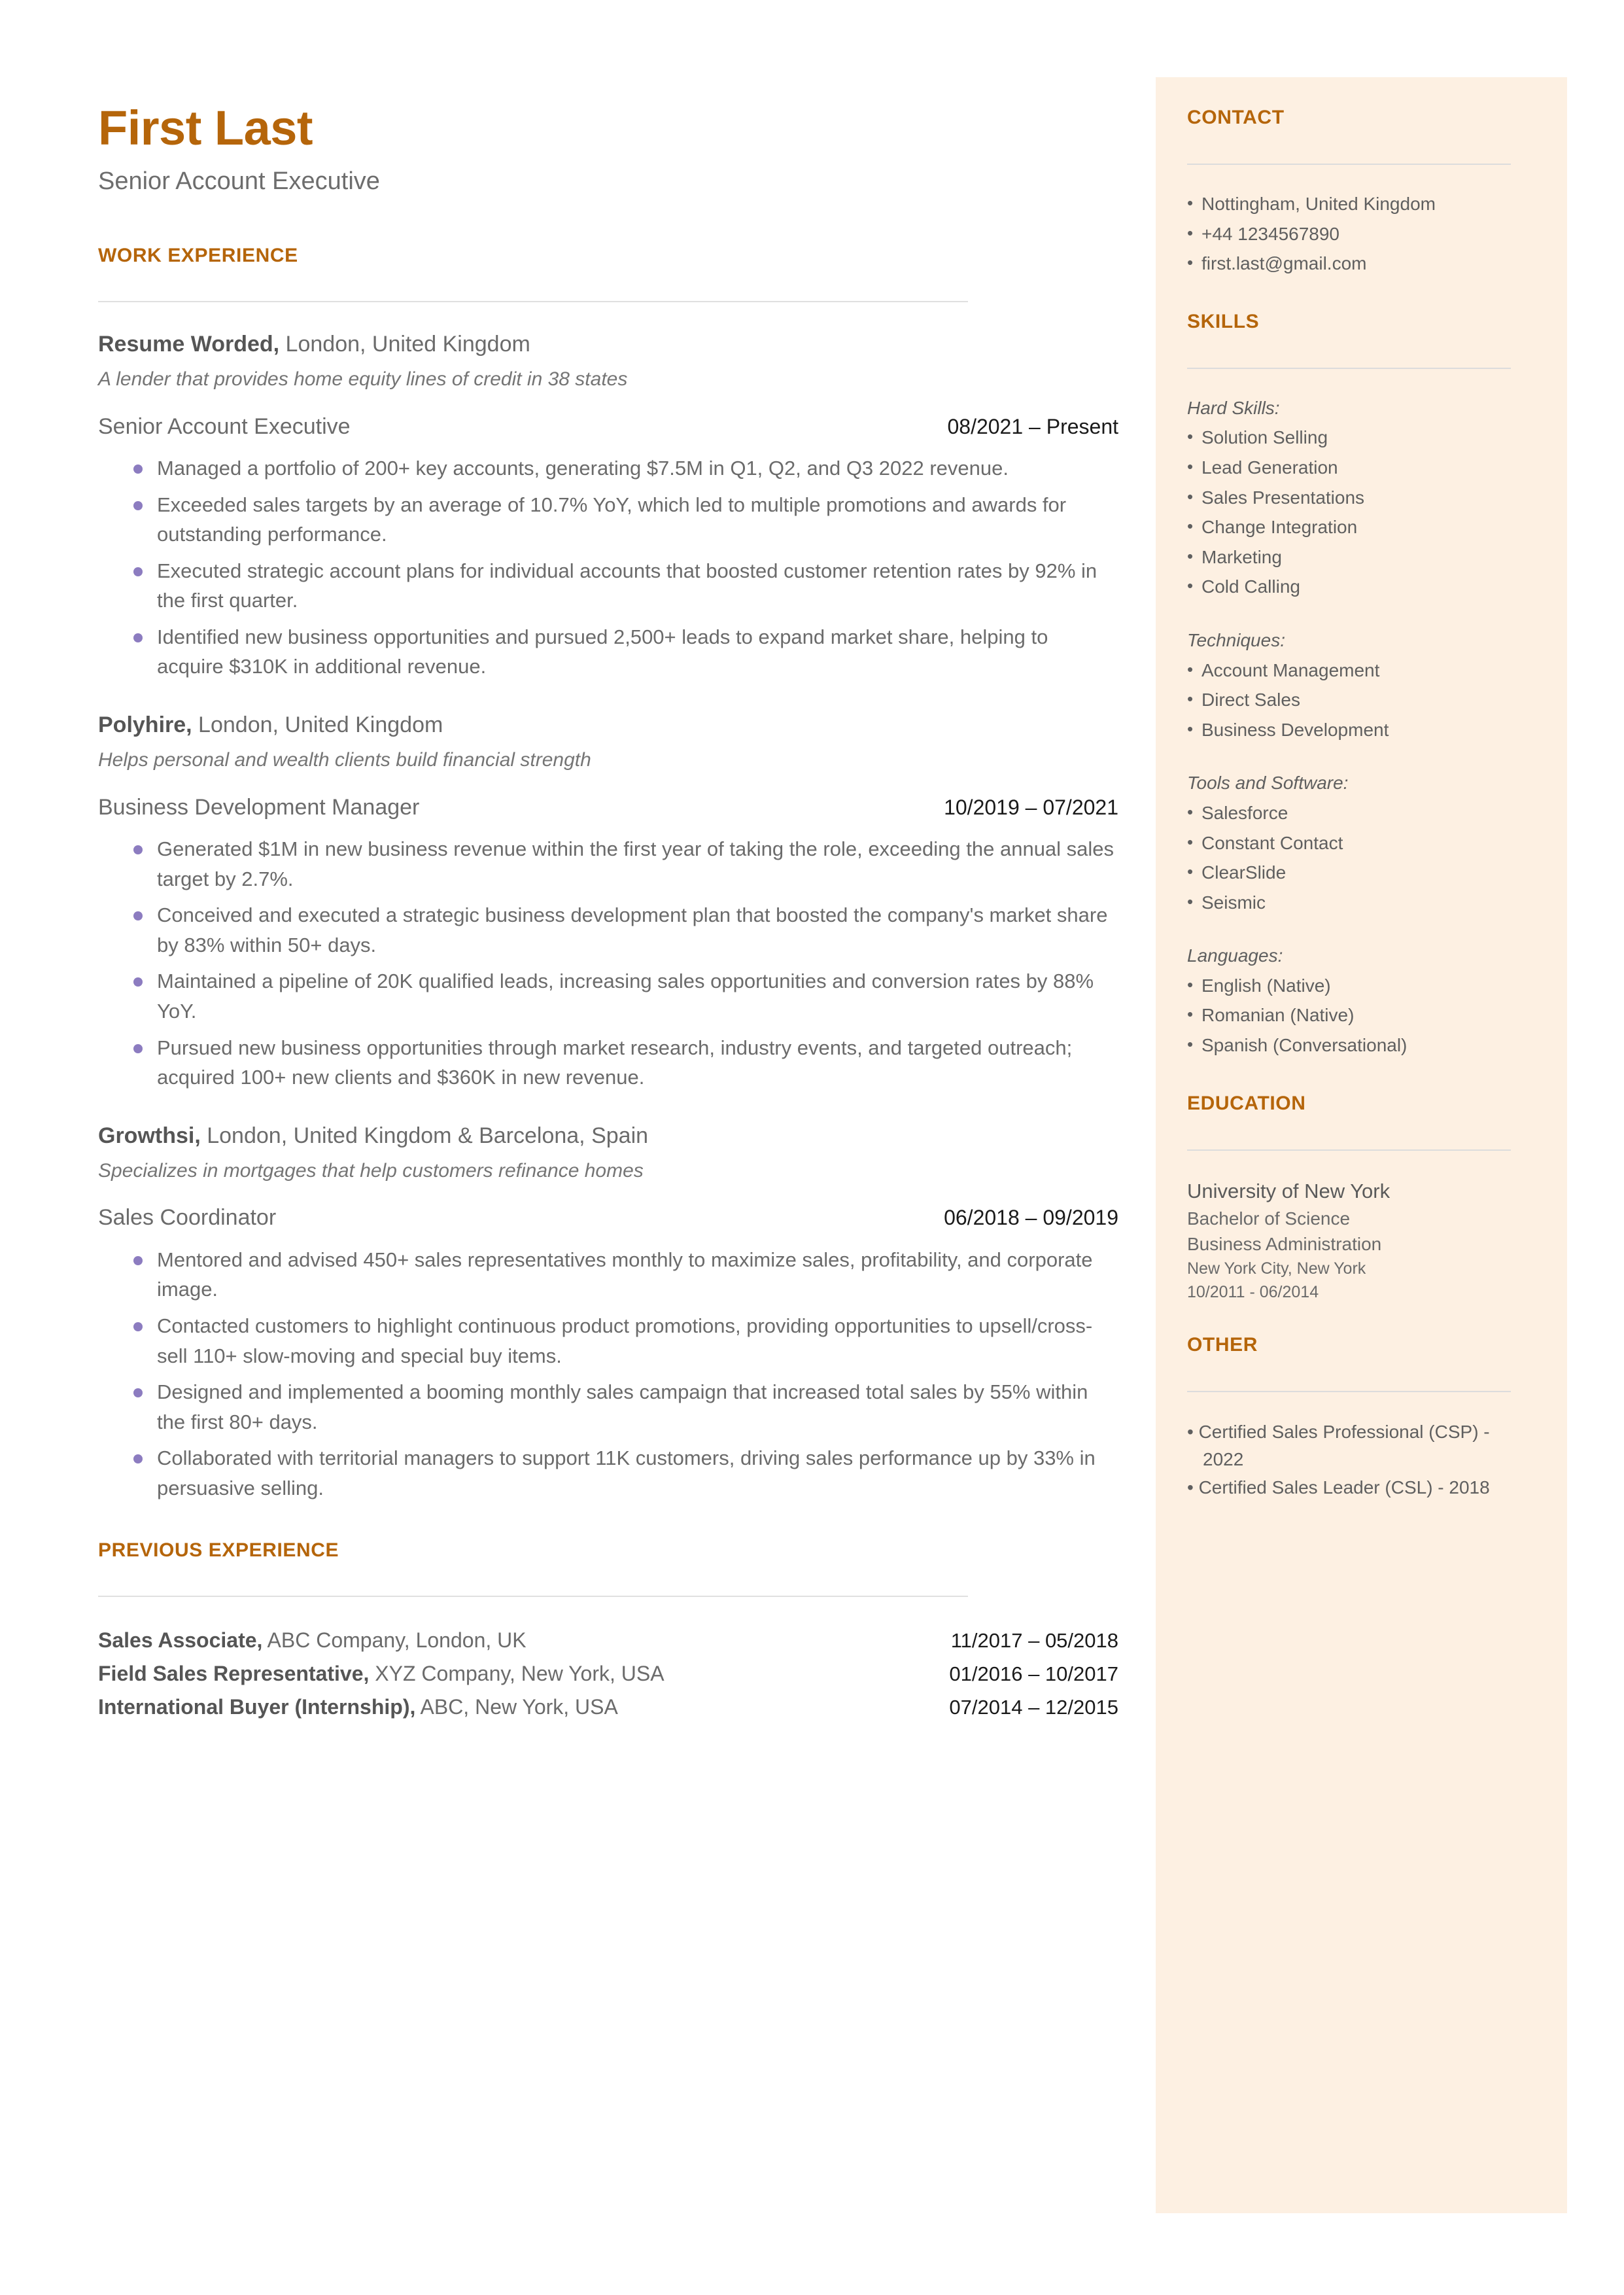 The width and height of the screenshot is (1624, 2295). Describe the element at coordinates (1034, 1641) in the screenshot. I see `previous-experience-dates: 11/2017 – 05/2018` at that location.